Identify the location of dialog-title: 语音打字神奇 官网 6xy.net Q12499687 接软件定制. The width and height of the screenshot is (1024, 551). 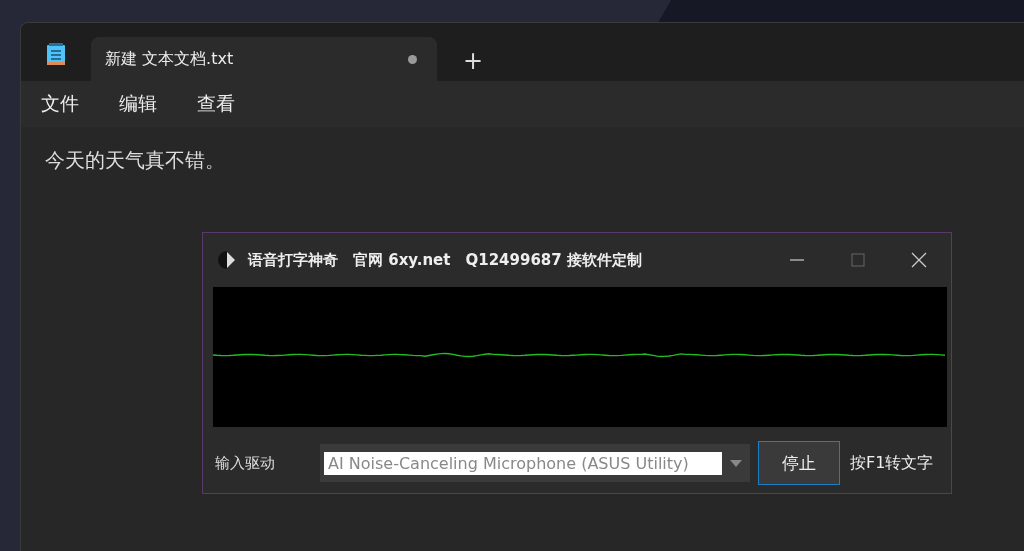
(445, 260).